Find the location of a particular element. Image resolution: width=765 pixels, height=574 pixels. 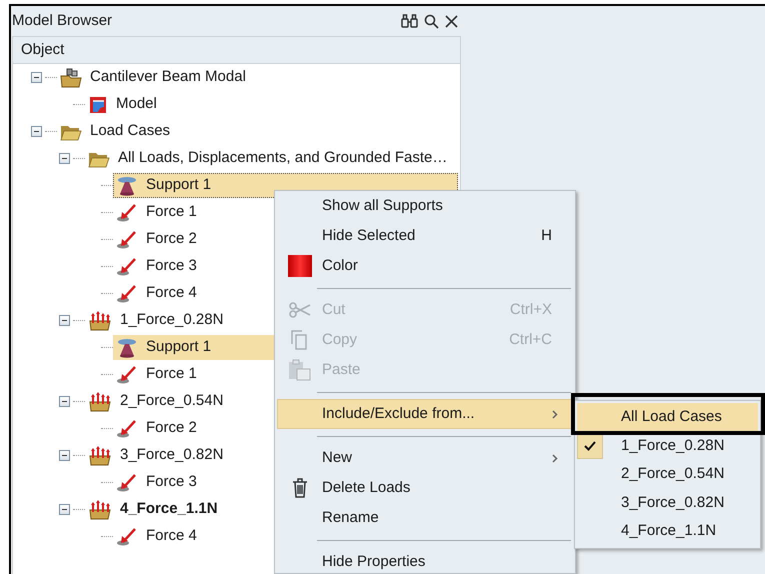

search-icon is located at coordinates (431, 21).